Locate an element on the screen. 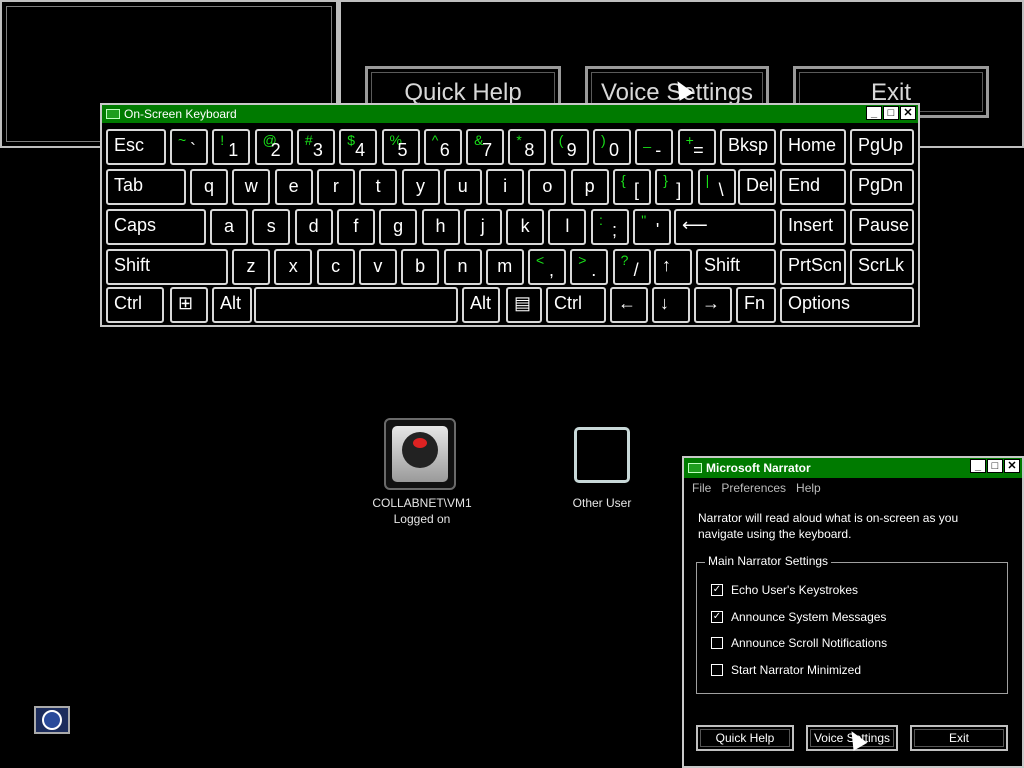 This screenshot has height=768, width=1024. key-menu: ▤ is located at coordinates (524, 305).